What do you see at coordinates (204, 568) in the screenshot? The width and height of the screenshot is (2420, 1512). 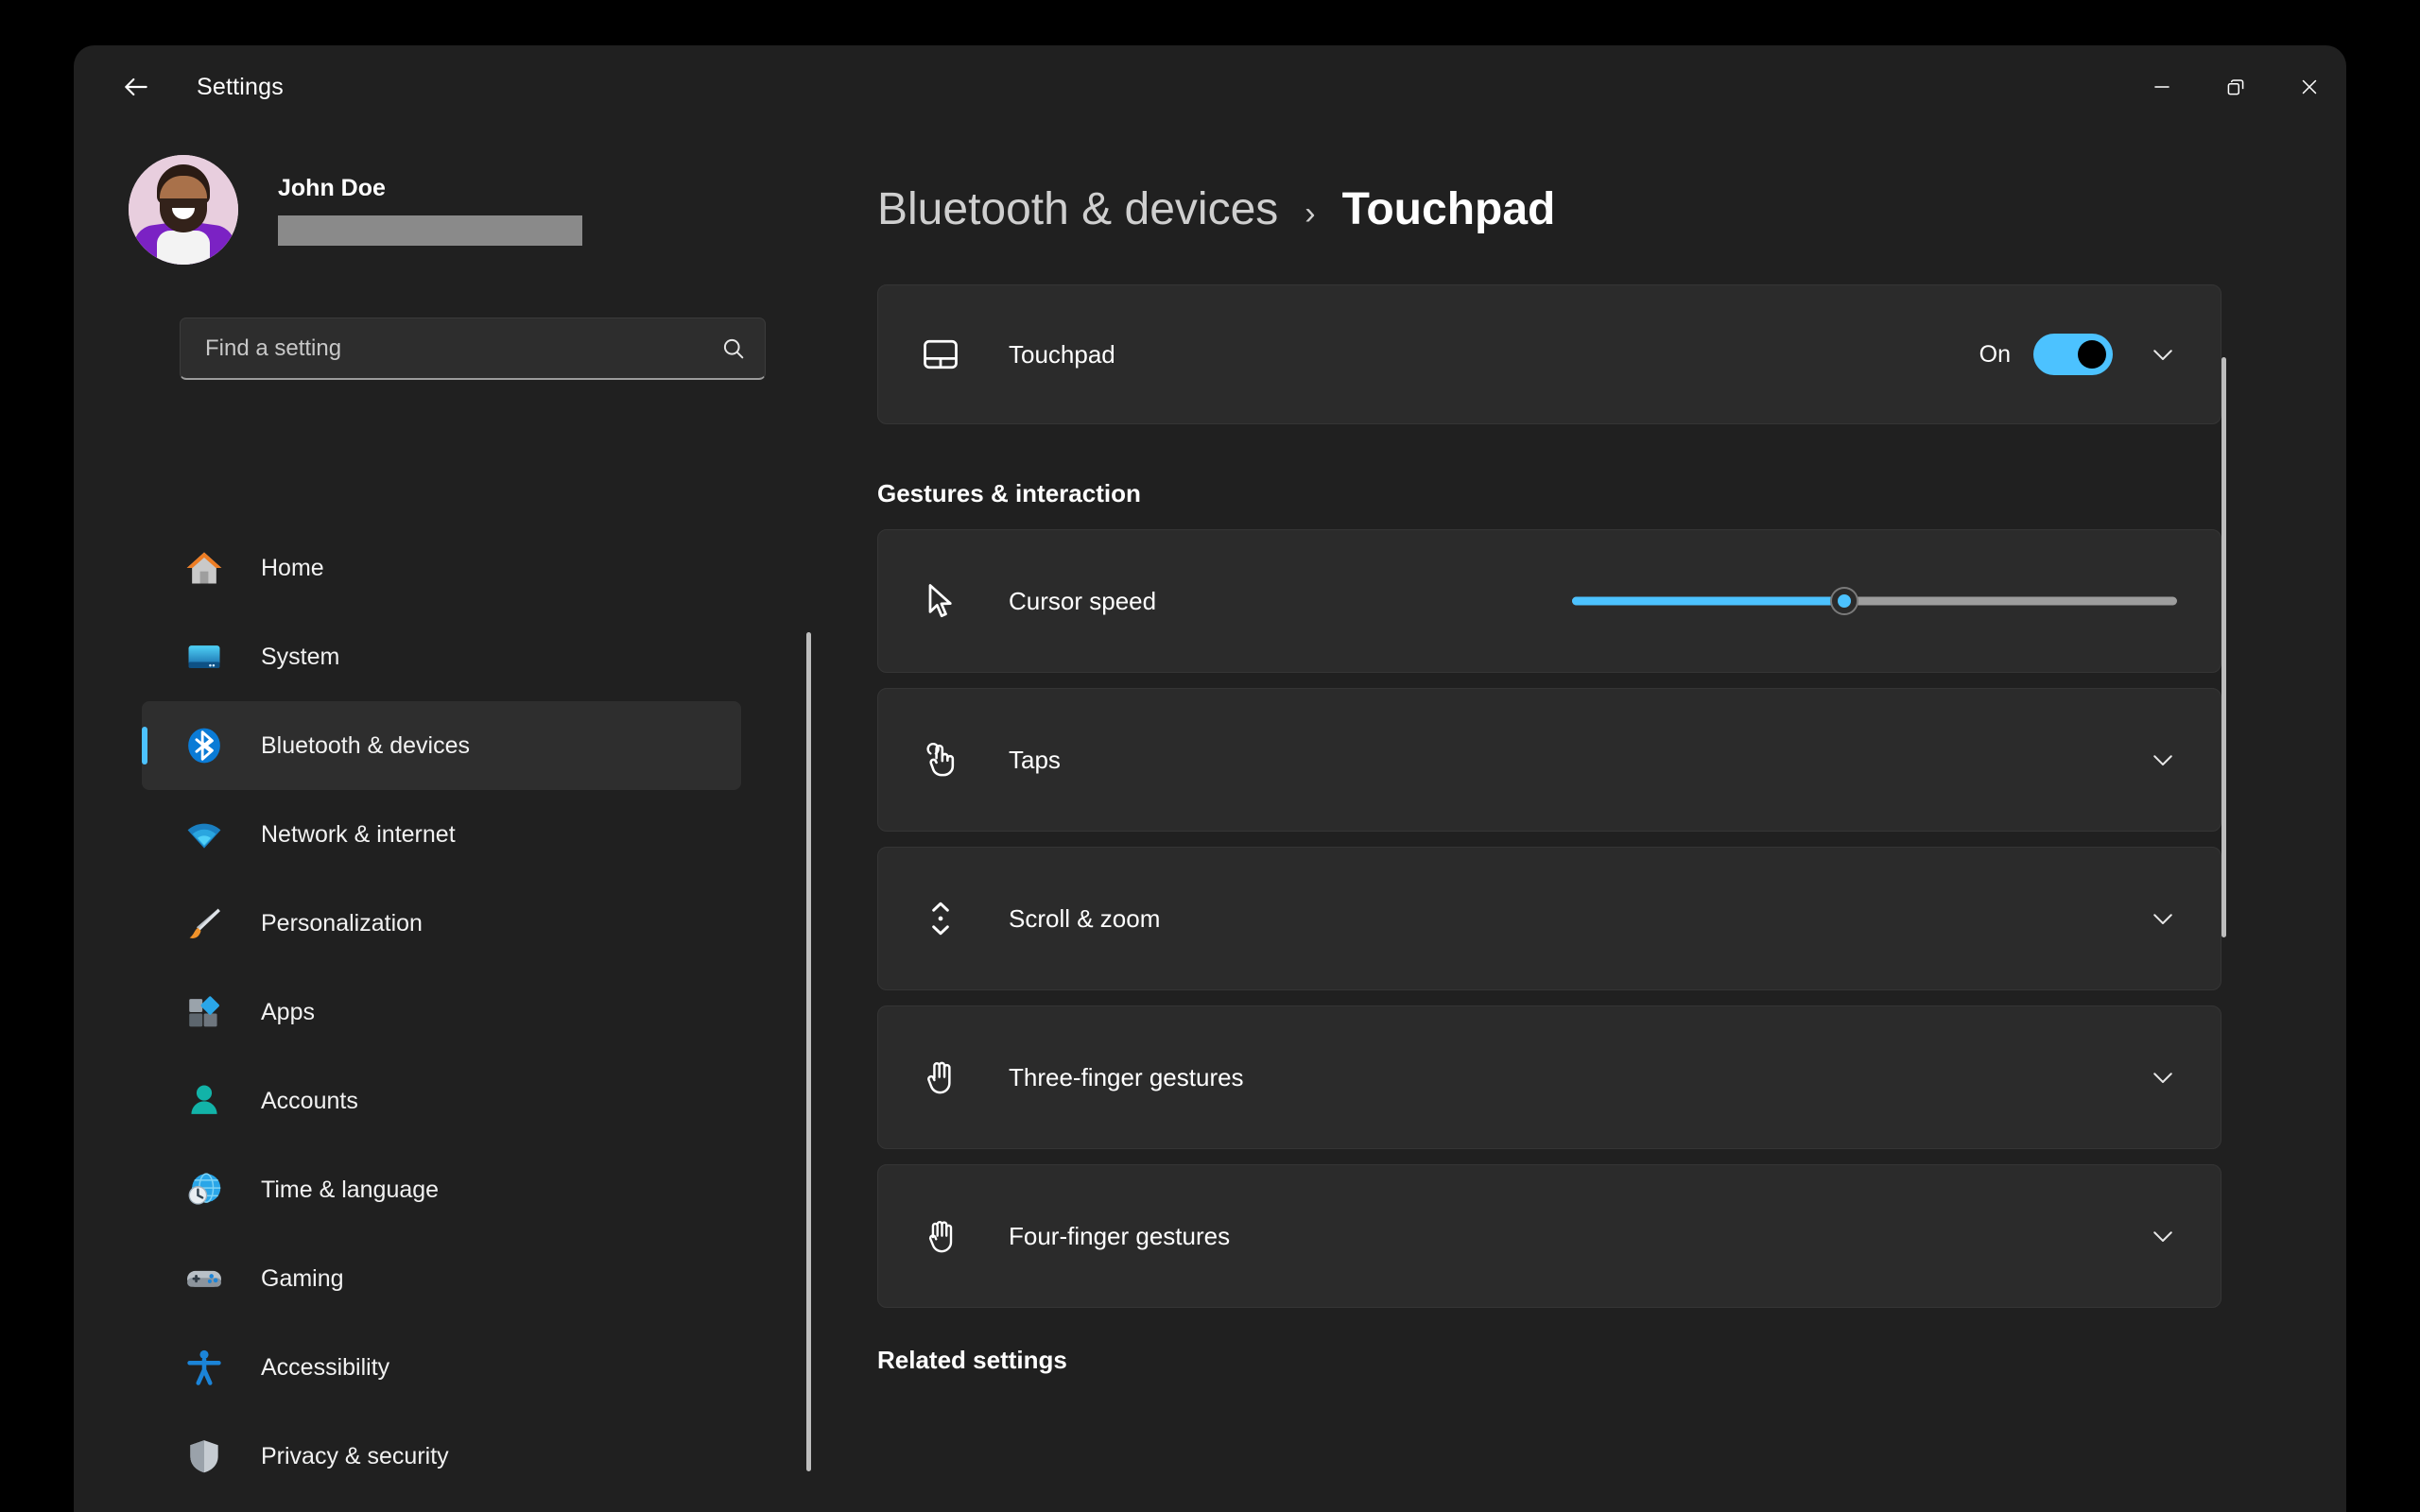 I see `home-icon` at bounding box center [204, 568].